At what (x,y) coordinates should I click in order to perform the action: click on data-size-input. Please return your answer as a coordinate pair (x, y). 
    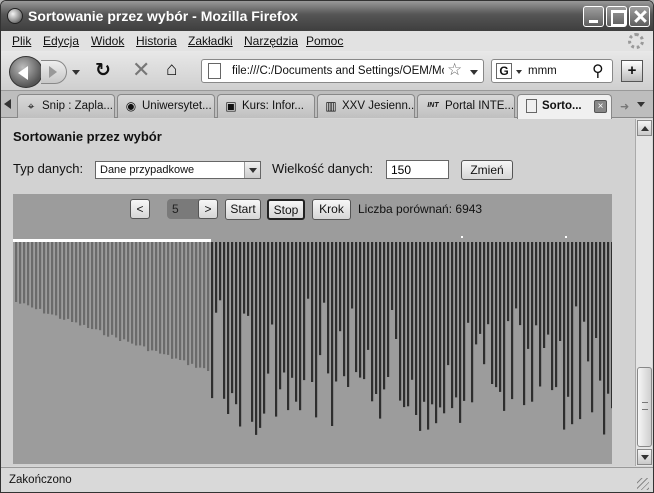
    Looking at the image, I should click on (417, 169).